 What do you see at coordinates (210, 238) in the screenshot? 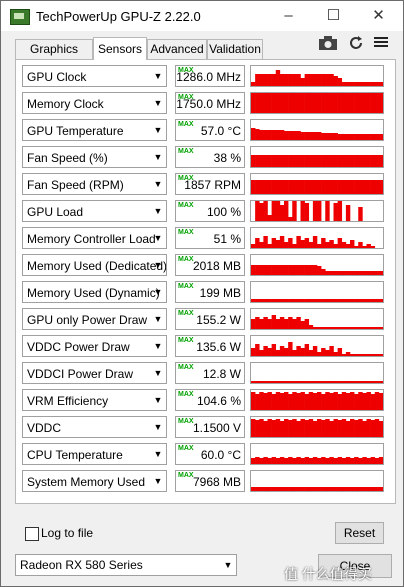
I see `sensor-value-box: MAX 51 %` at bounding box center [210, 238].